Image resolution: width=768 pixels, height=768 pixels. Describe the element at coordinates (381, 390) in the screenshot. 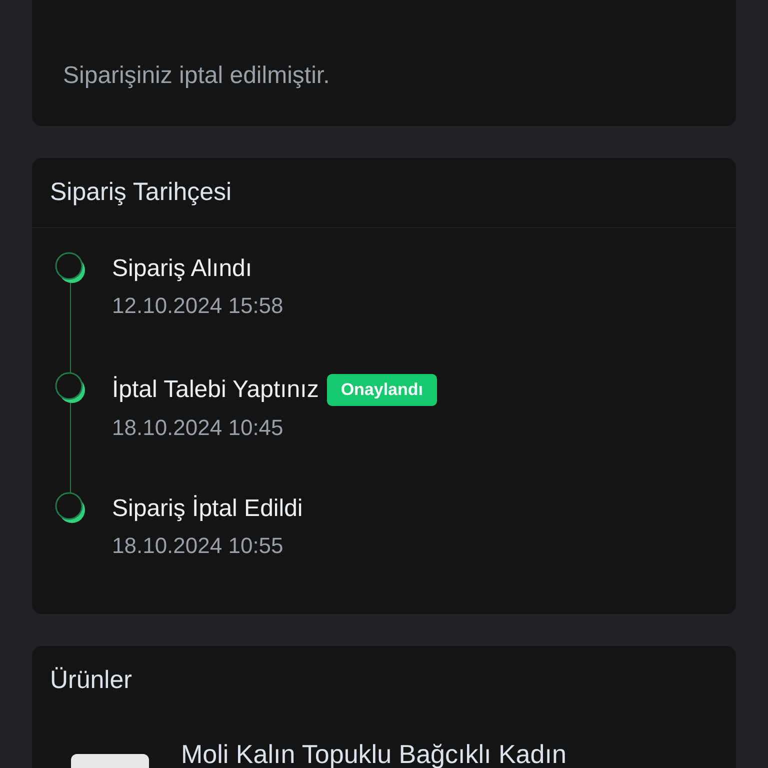

I see `status-badge: Onaylandı` at that location.